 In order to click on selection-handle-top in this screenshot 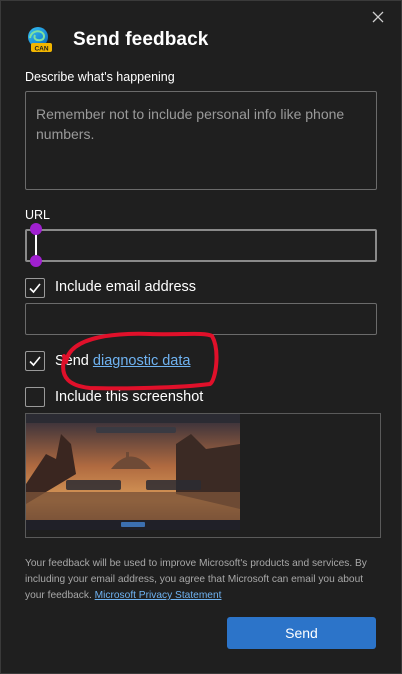, I will do `click(36, 229)`.